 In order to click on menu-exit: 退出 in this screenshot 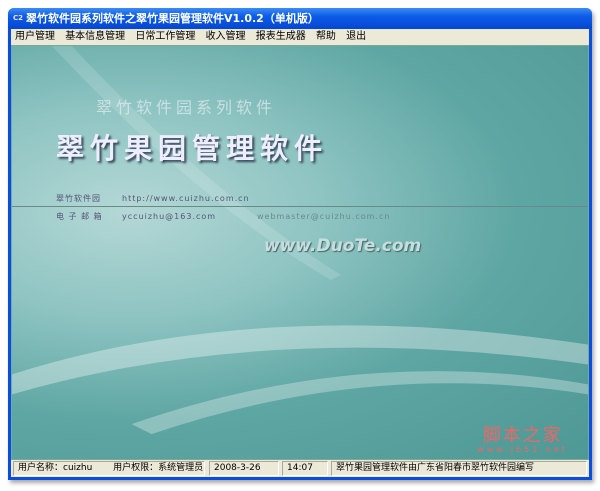, I will do `click(356, 36)`.